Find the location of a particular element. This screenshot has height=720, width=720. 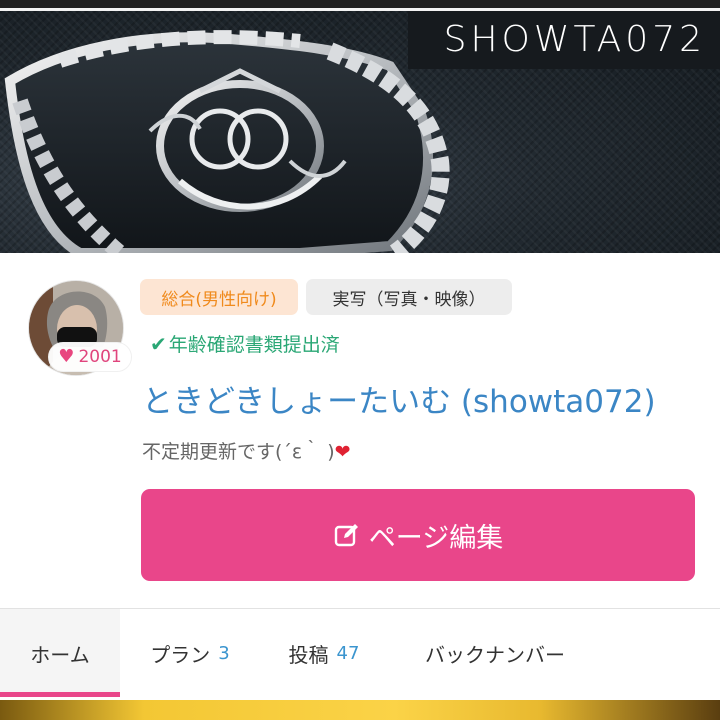

description-text: 不定期更新です(´ε｀ ) is located at coordinates (238, 452).